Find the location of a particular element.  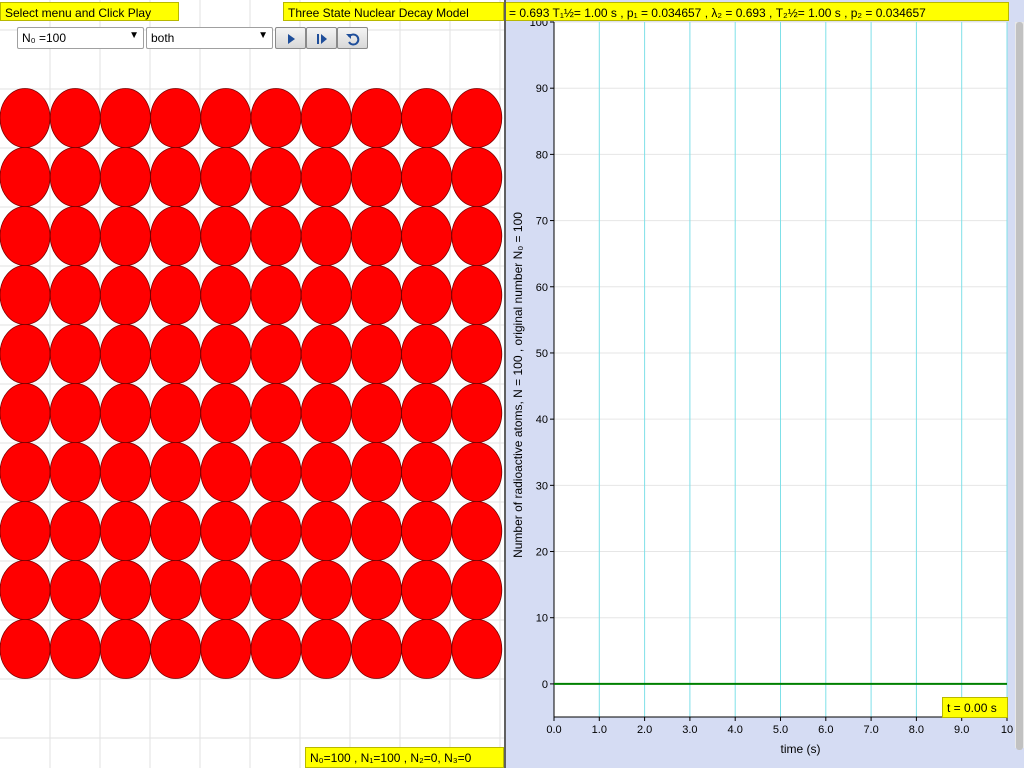

x-tick-label: 7.0 is located at coordinates (870, 730).